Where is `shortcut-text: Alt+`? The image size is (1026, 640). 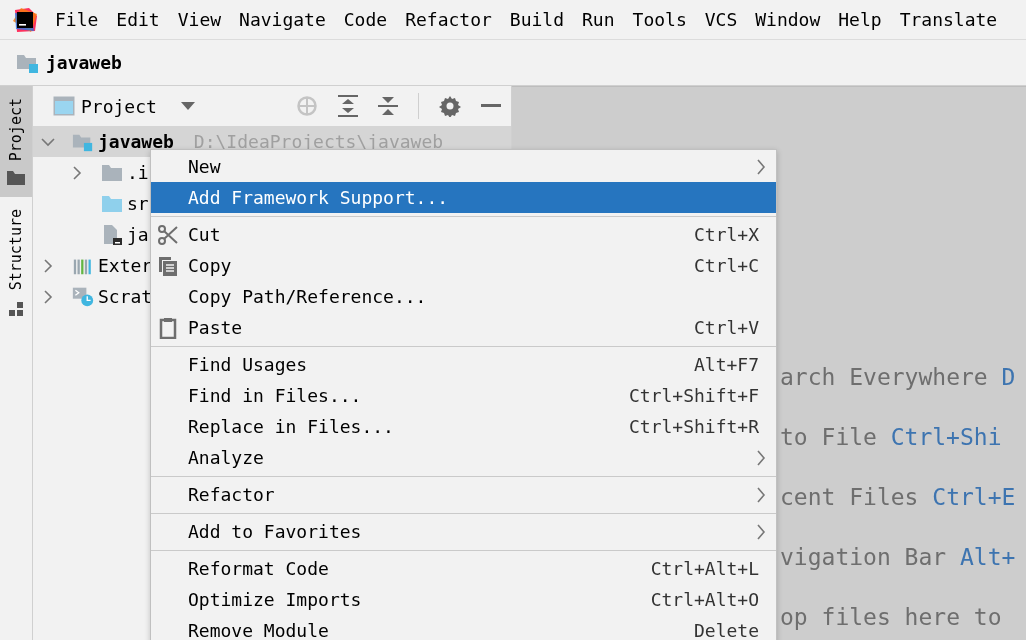 shortcut-text: Alt+ is located at coordinates (987, 557).